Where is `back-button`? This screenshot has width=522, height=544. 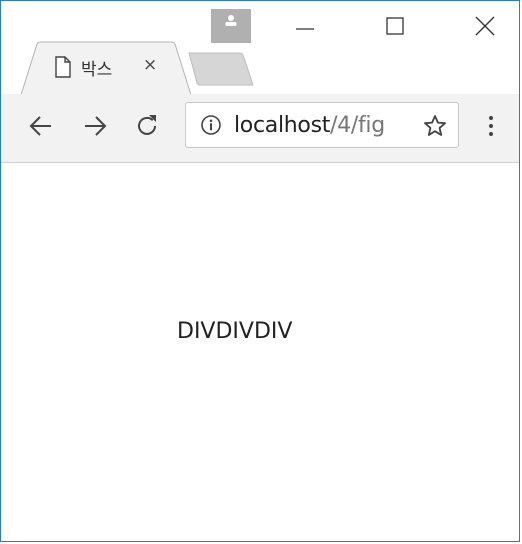
back-button is located at coordinates (41, 126).